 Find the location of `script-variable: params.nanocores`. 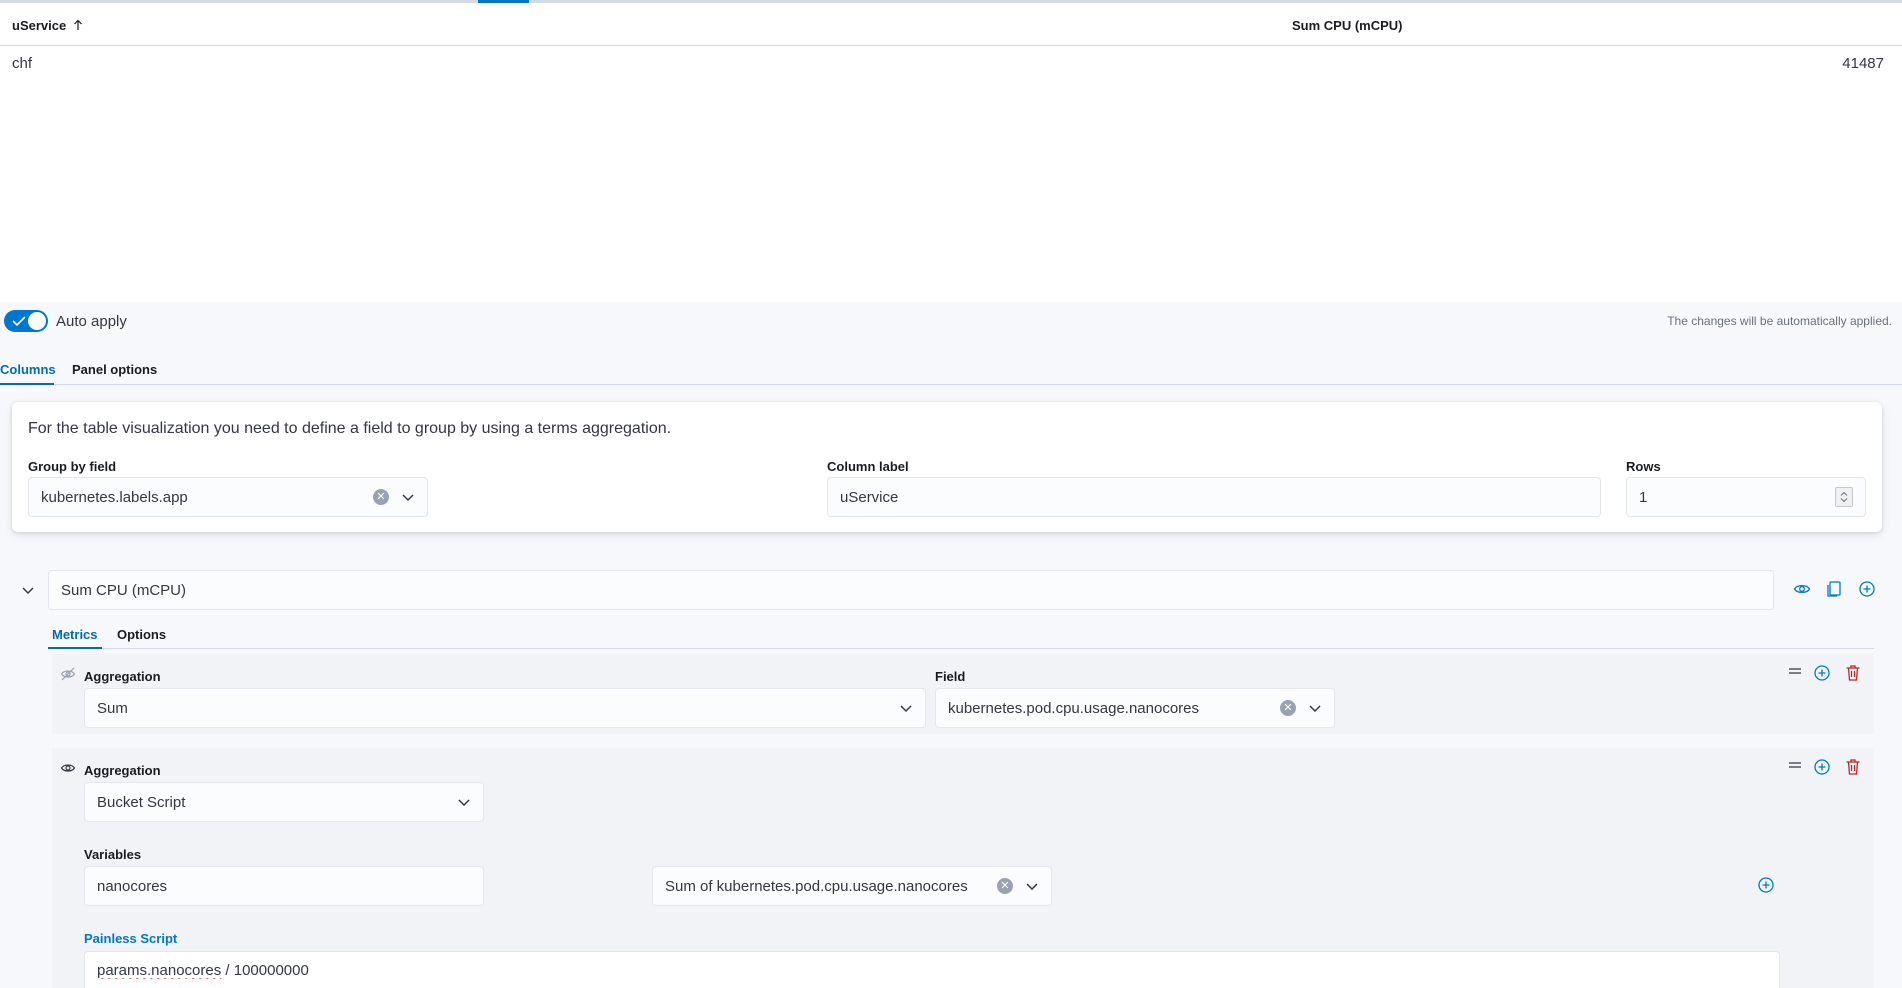

script-variable: params.nanocores is located at coordinates (159, 970).